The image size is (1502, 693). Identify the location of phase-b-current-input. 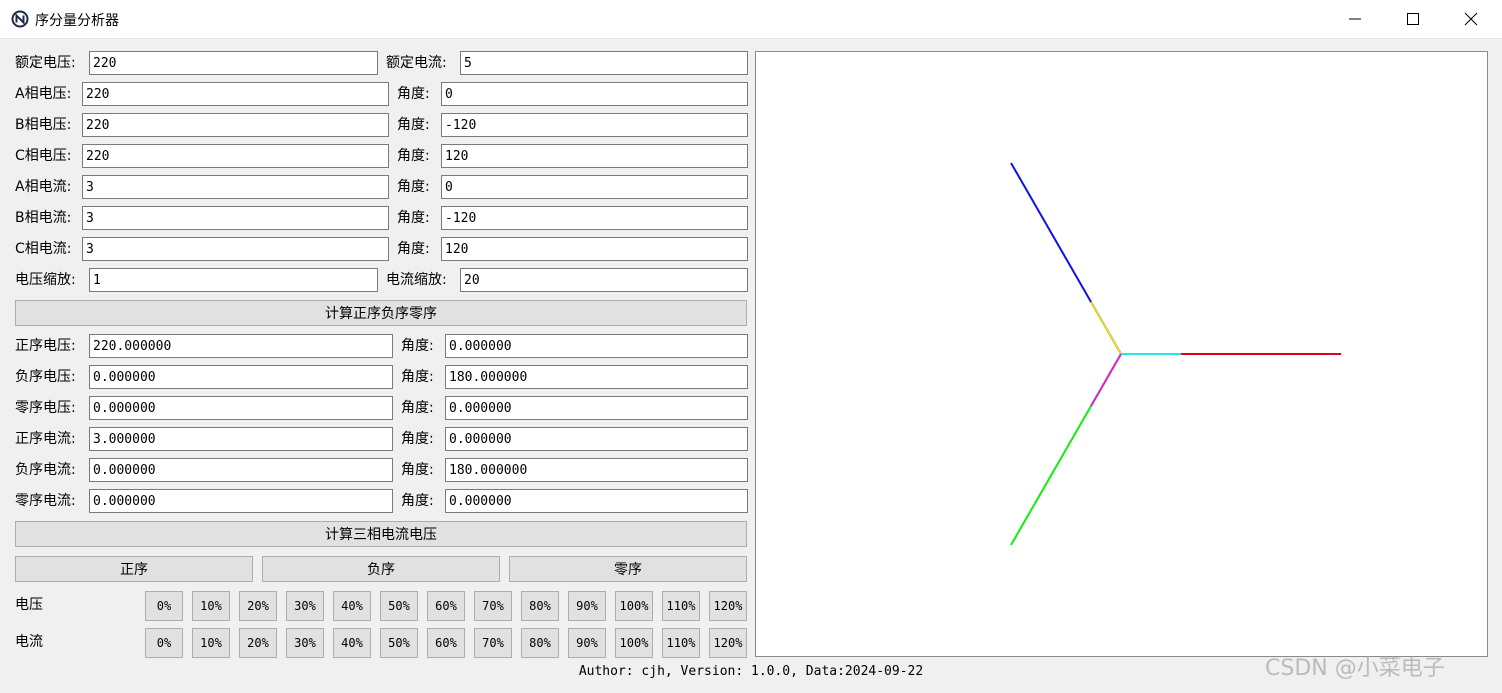
(235, 218).